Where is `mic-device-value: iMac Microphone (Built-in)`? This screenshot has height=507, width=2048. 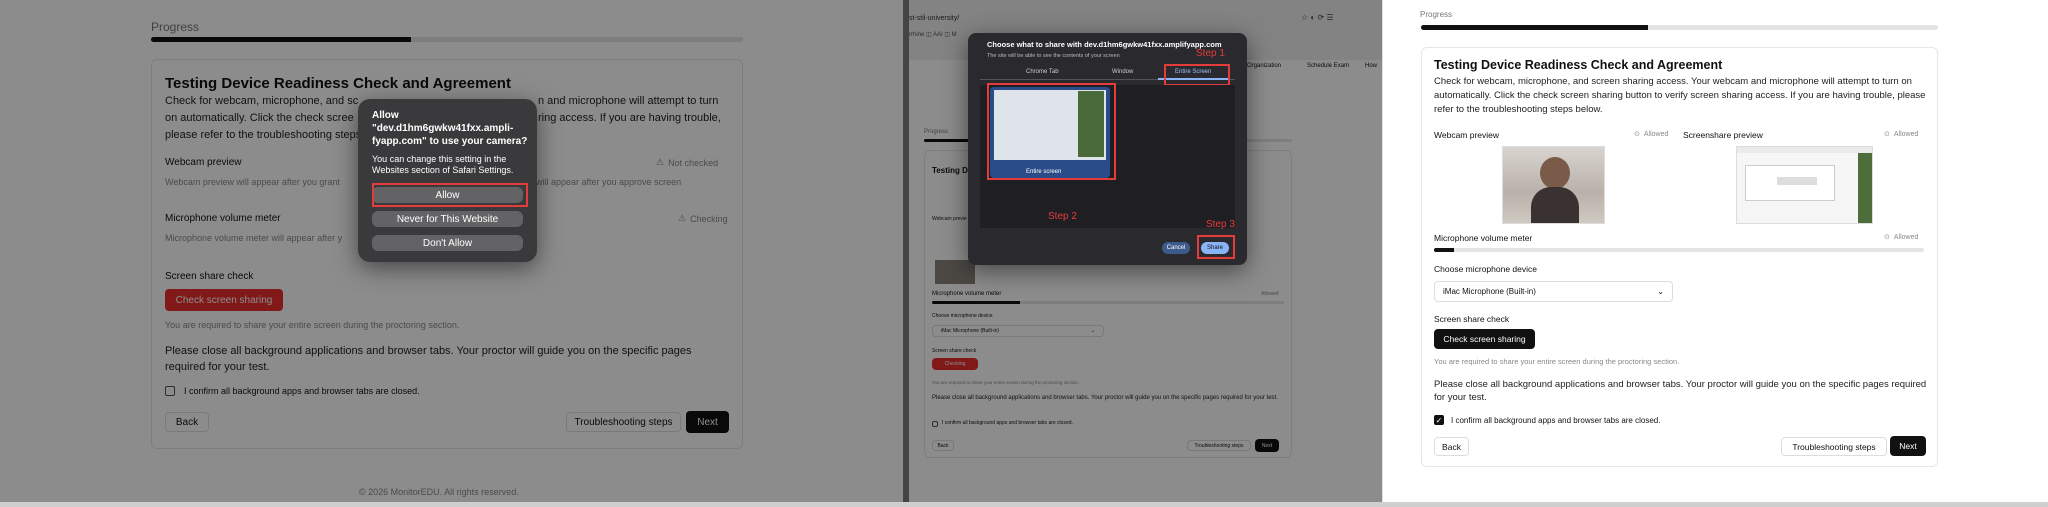 mic-device-value: iMac Microphone (Built-in) is located at coordinates (1489, 291).